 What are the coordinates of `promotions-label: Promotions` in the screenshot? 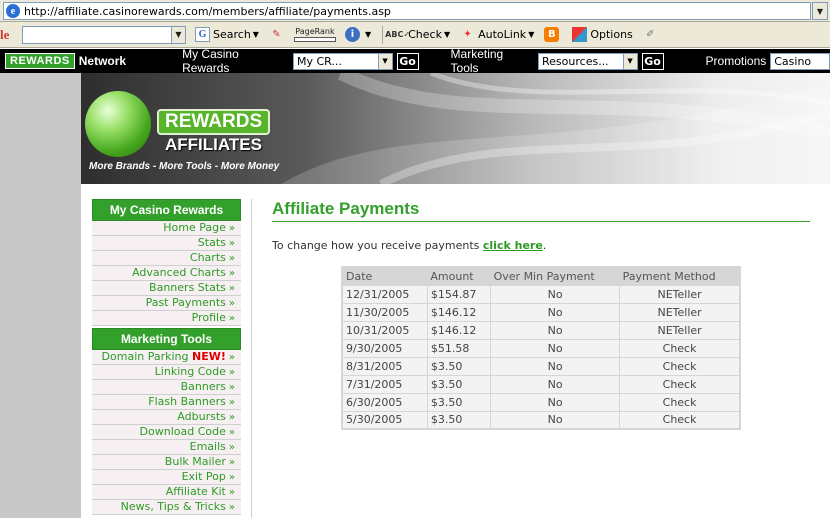 It's located at (736, 61).